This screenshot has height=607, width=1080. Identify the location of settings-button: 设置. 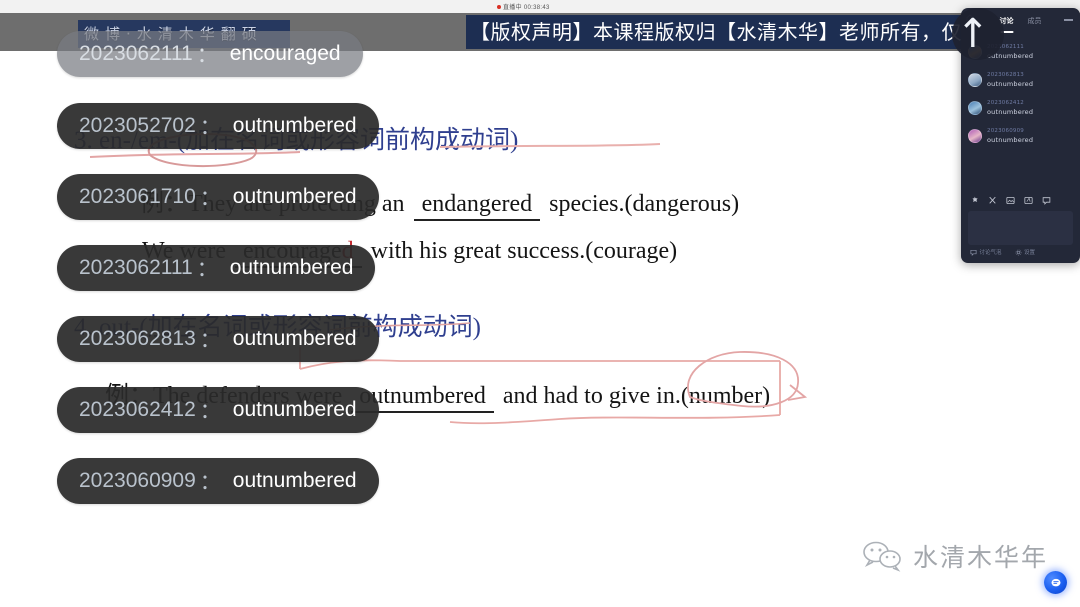
(1025, 252).